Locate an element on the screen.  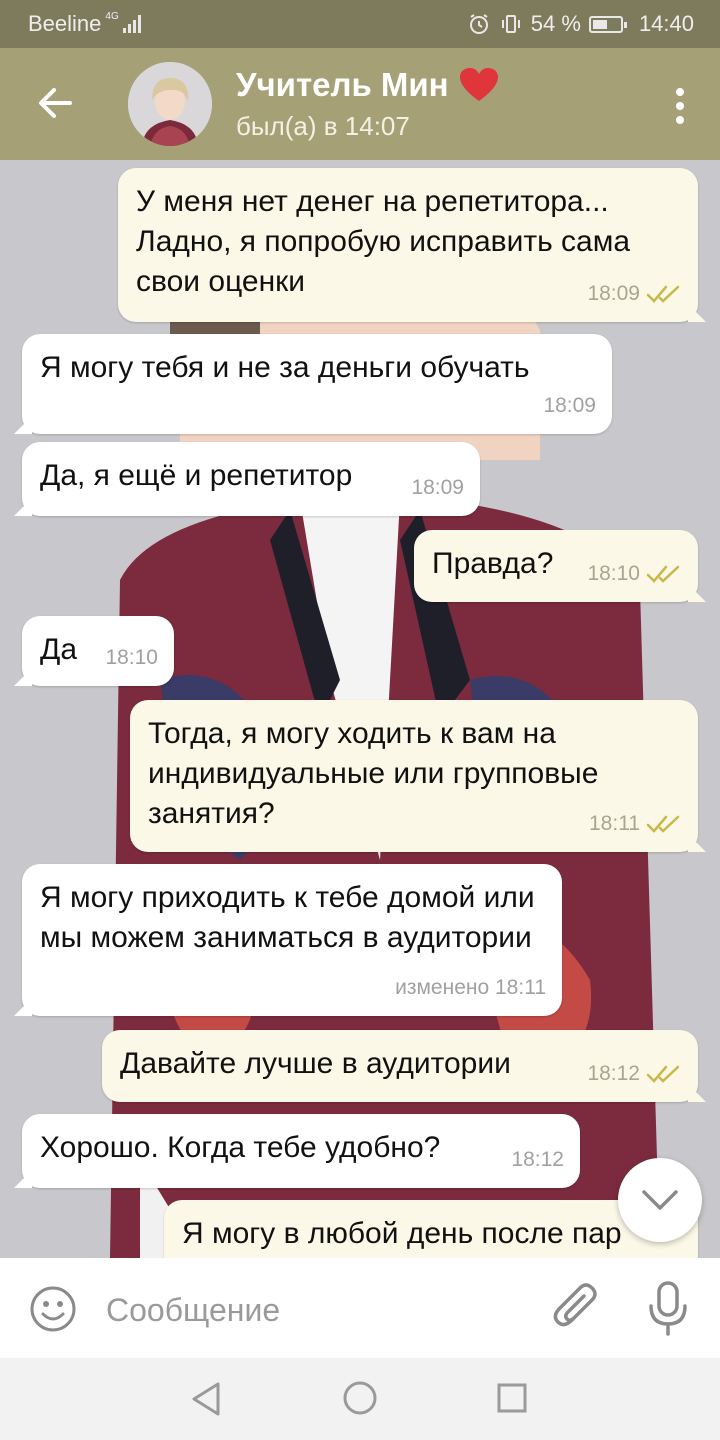
message-composer is located at coordinates (360, 1308).